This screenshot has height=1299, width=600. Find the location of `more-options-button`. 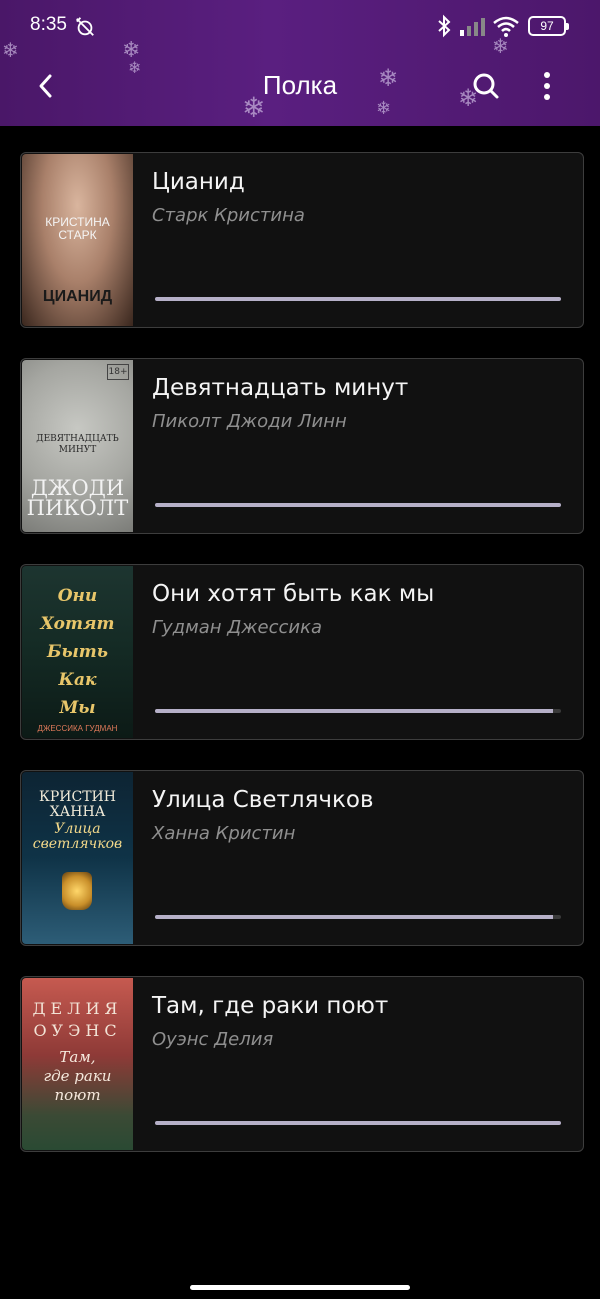

more-options-button is located at coordinates (547, 86).